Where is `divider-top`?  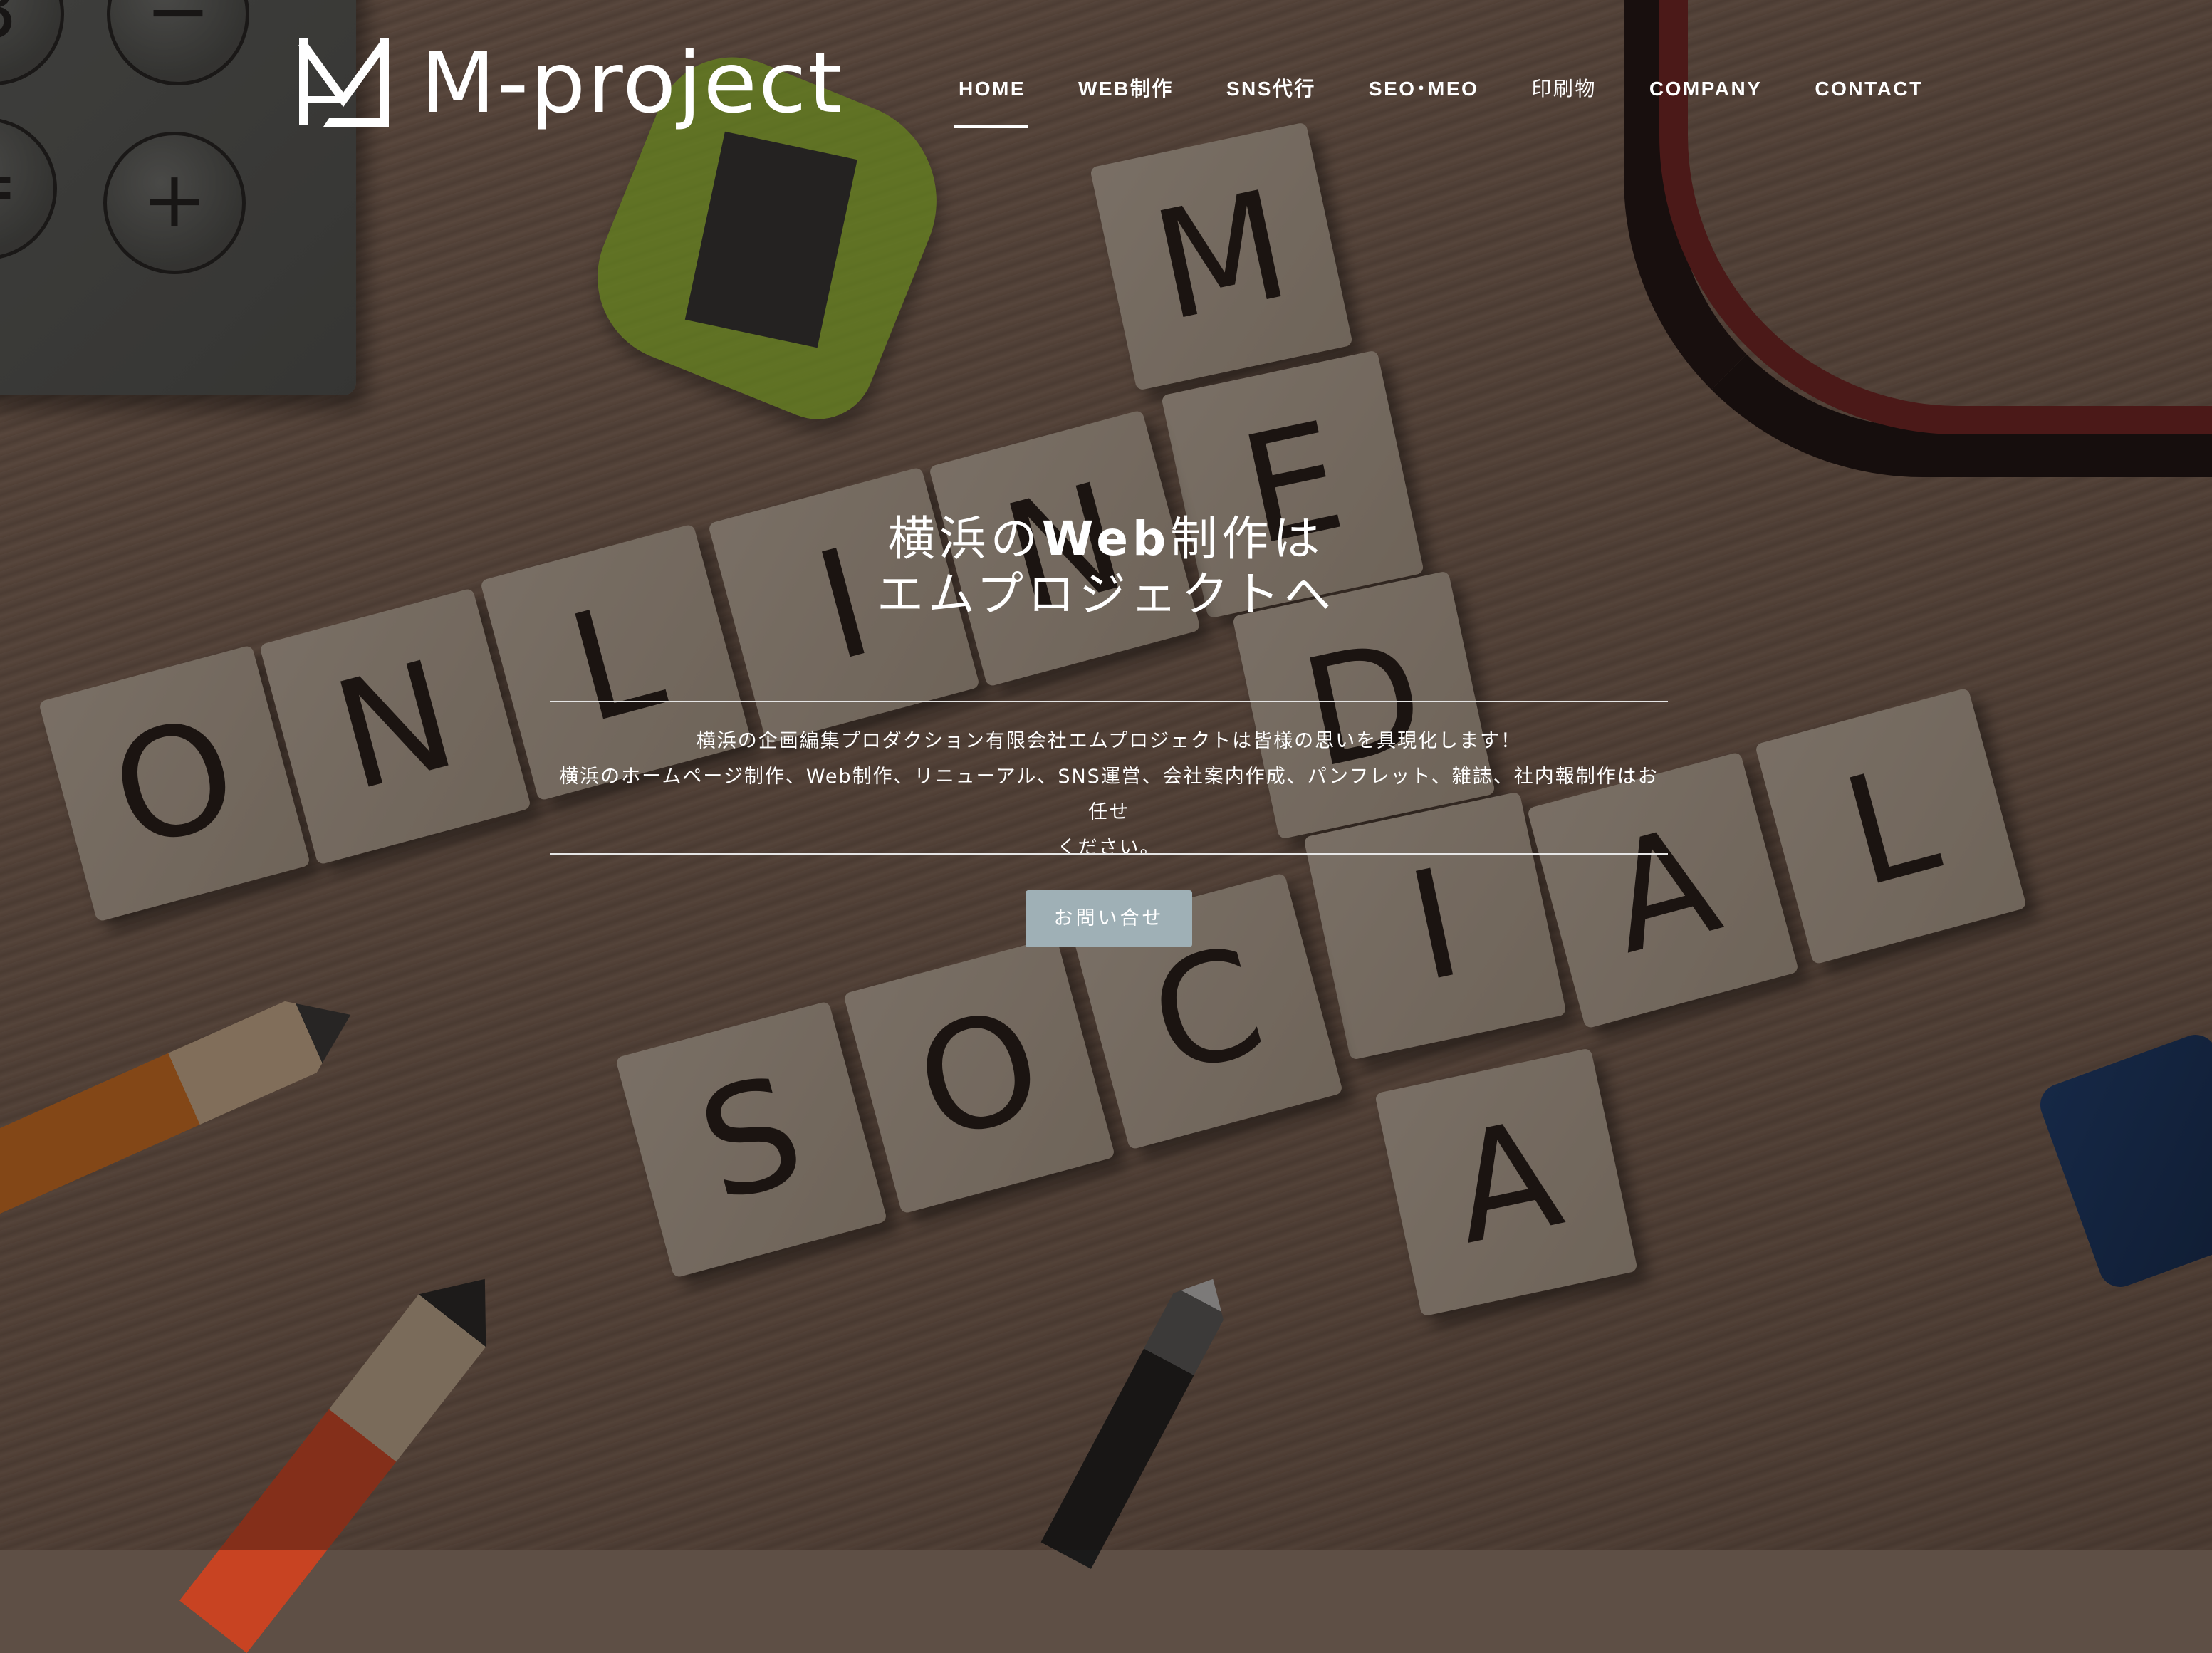 divider-top is located at coordinates (1109, 701).